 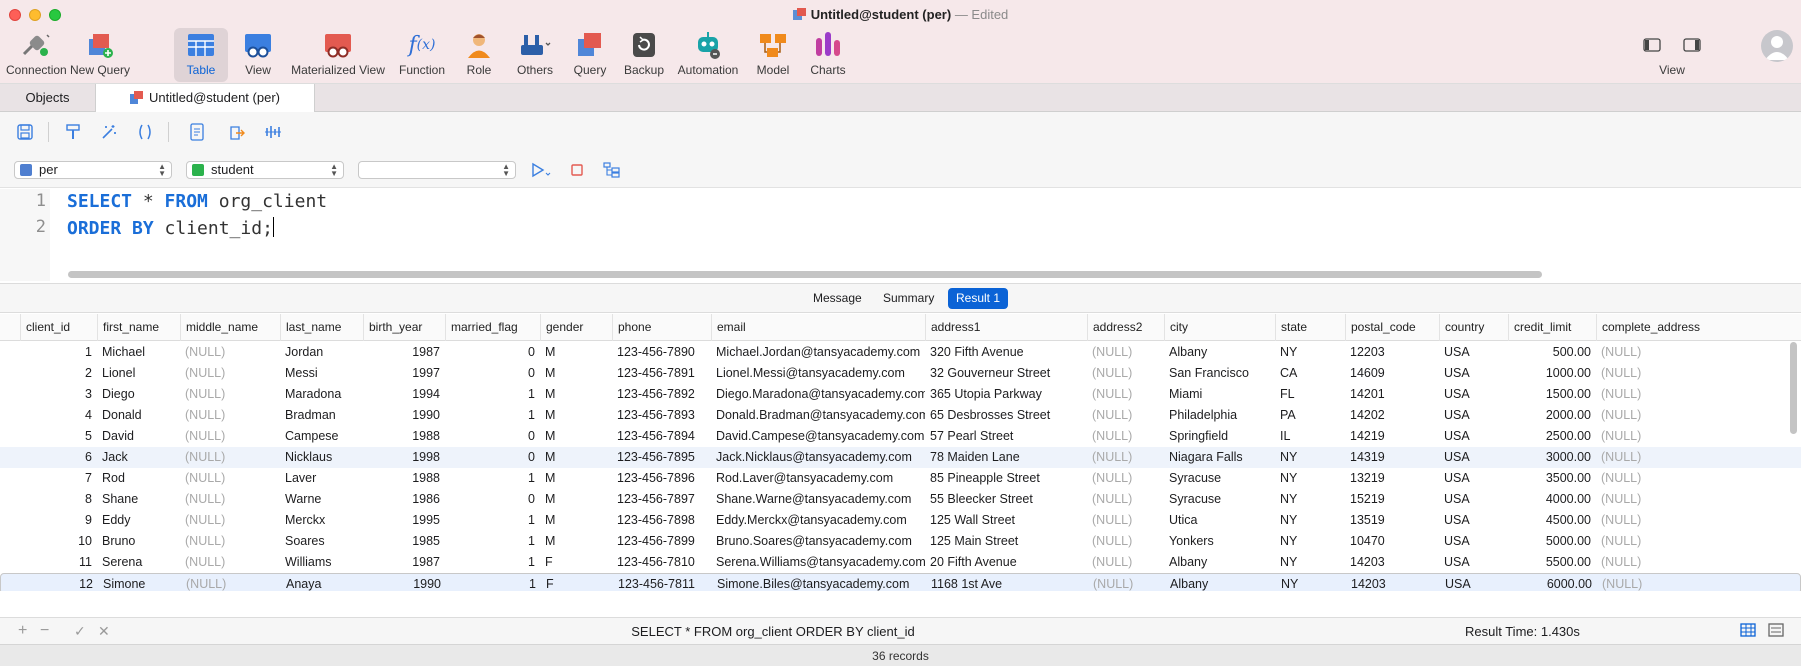 What do you see at coordinates (661, 415) in the screenshot?
I see `table-cell-phone: 123-456-7893` at bounding box center [661, 415].